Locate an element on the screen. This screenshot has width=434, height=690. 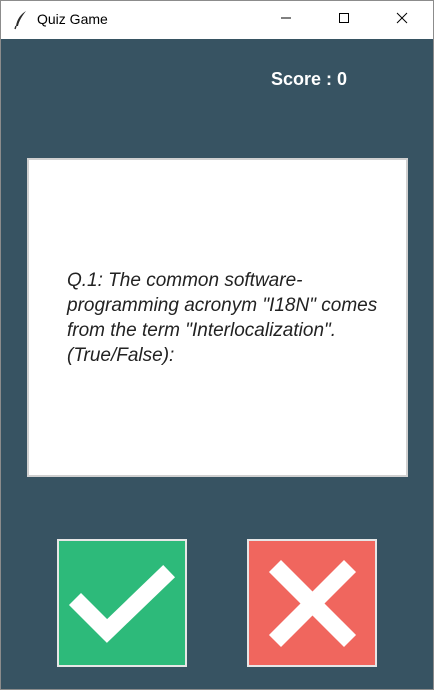
minimize-icon is located at coordinates (286, 20).